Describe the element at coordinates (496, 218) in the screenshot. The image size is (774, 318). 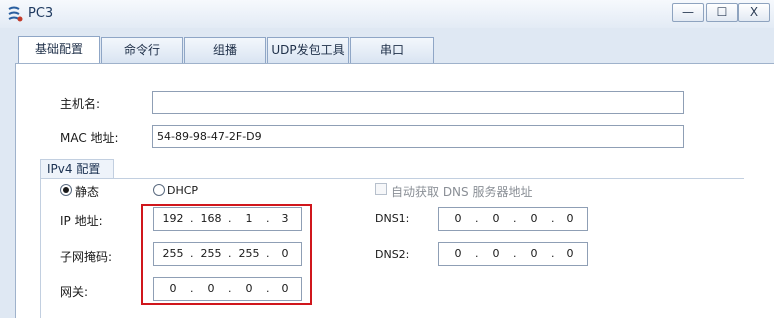
I see `dns1-octet-2: 0` at that location.